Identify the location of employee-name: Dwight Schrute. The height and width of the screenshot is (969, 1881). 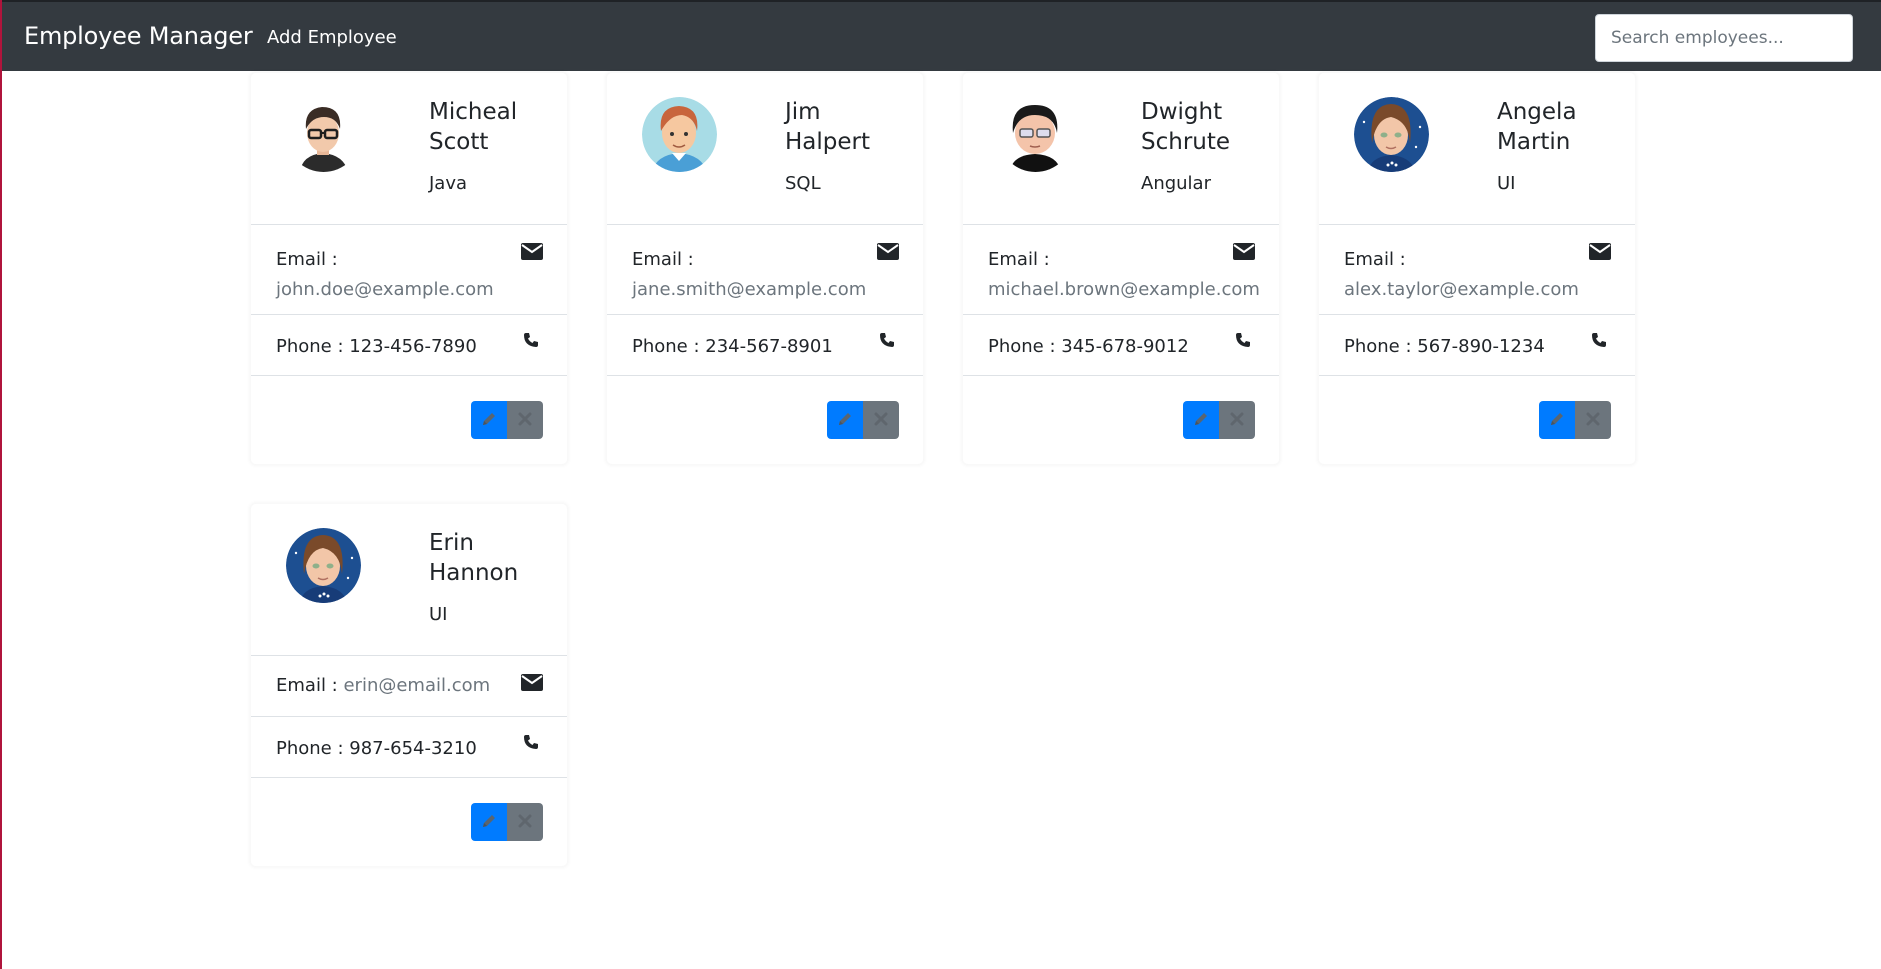
(1206, 127).